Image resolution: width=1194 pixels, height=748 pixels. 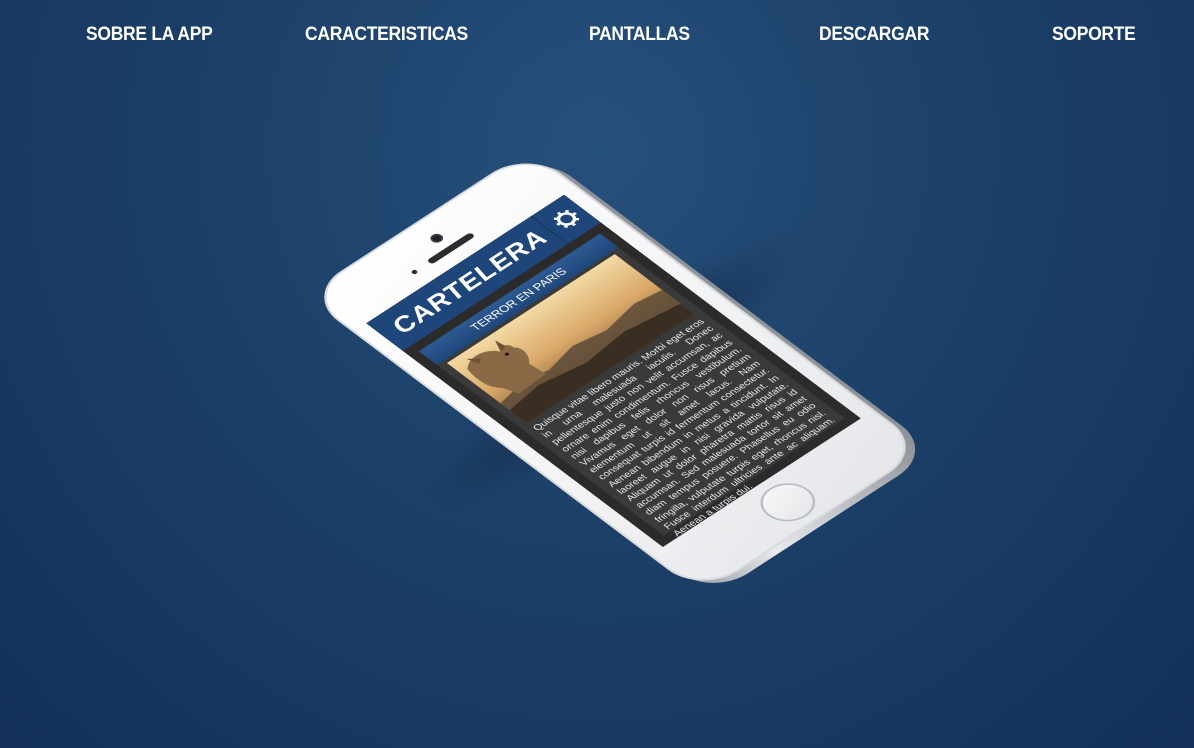 I want to click on nav-caracteristicas: CARACTERISTICAS, so click(x=386, y=35).